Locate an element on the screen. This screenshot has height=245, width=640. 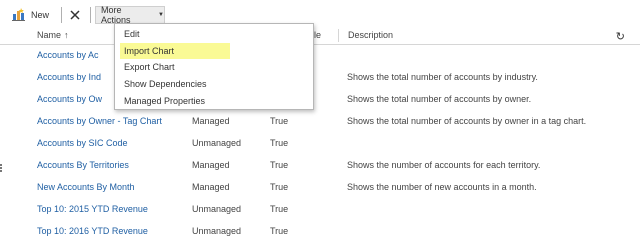
chart-name-link: Accounts by Ow is located at coordinates (69, 99).